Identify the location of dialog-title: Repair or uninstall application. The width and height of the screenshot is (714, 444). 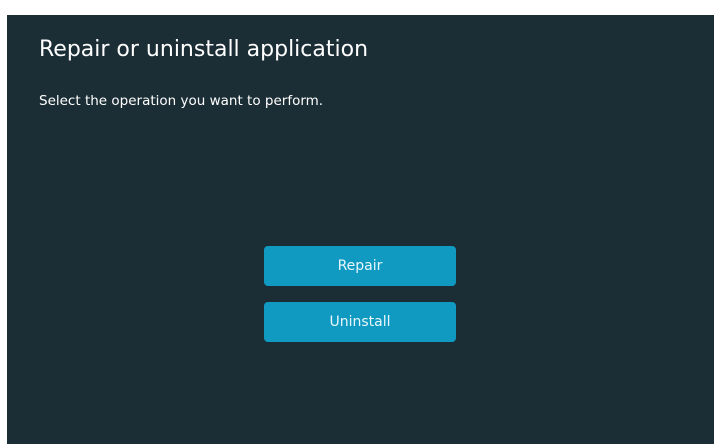
(204, 49).